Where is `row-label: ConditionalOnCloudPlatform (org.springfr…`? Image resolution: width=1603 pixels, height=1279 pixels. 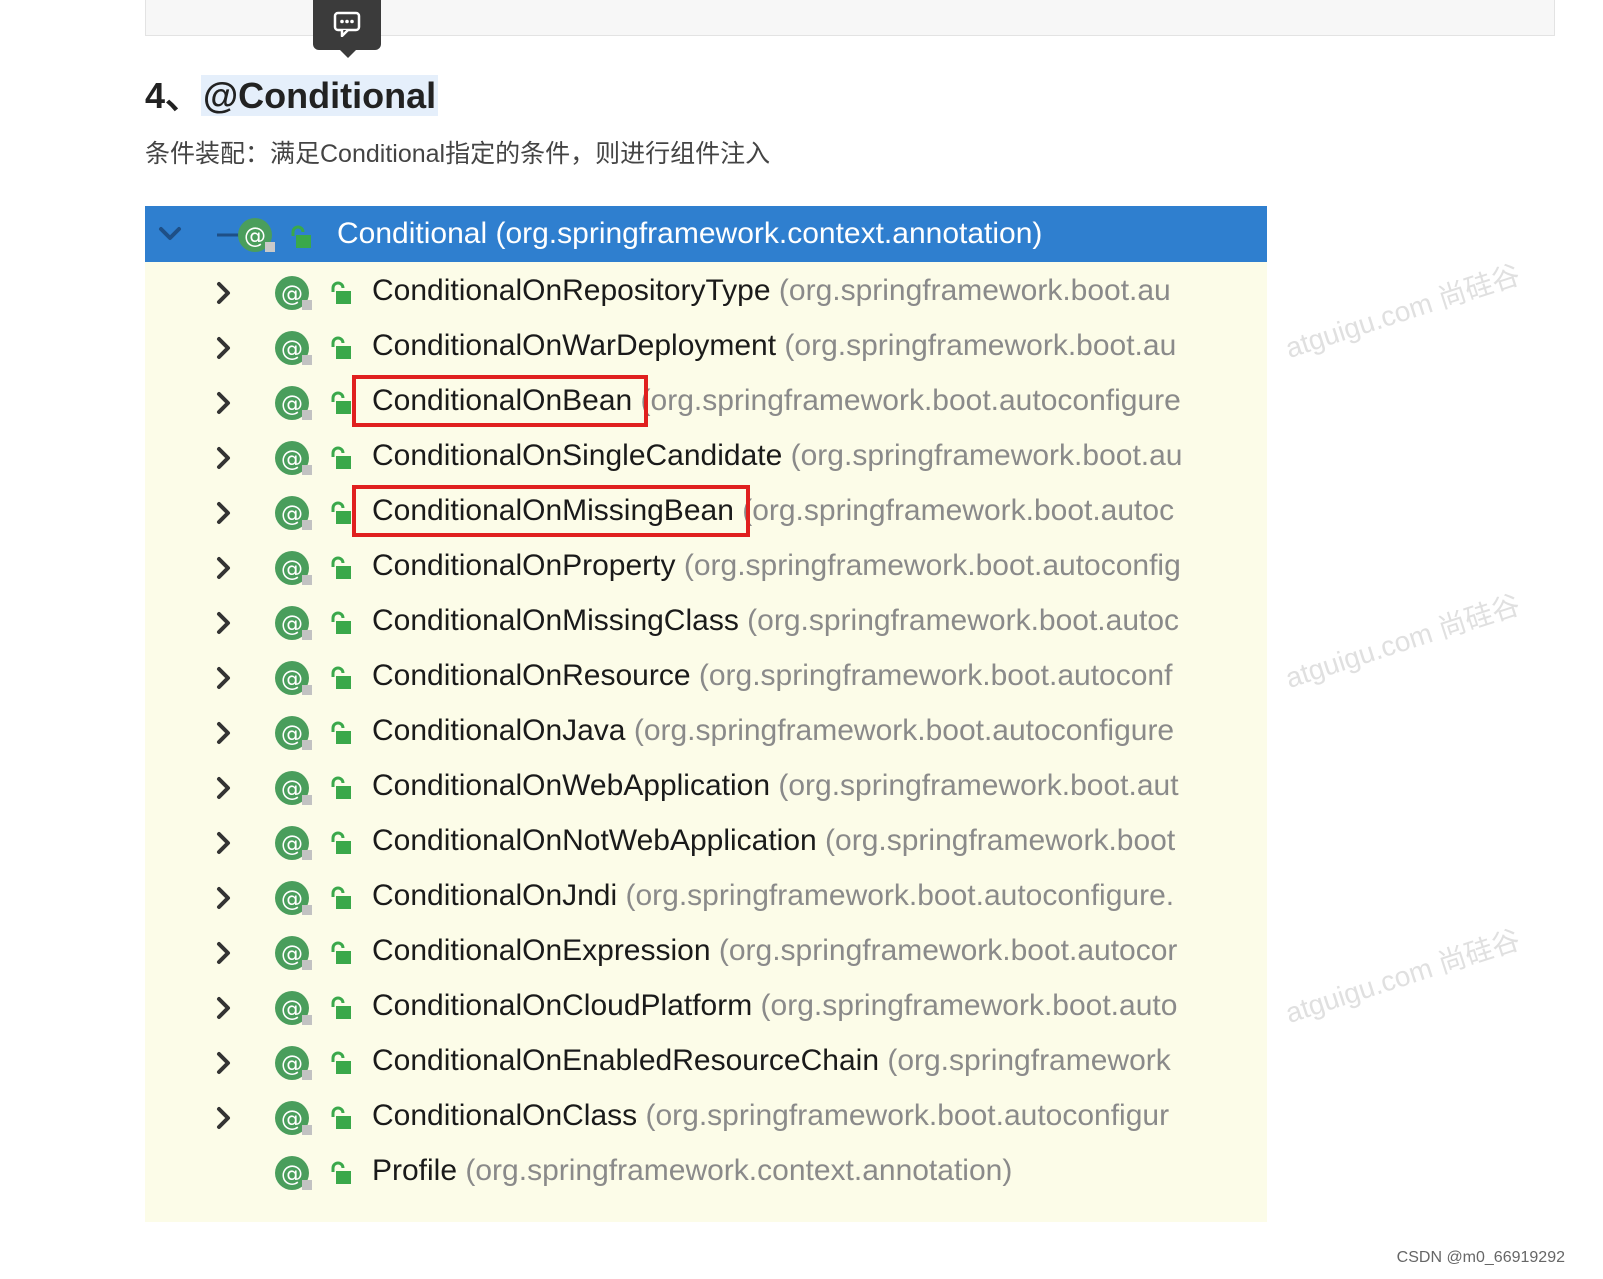 row-label: ConditionalOnCloudPlatform (org.springfr… is located at coordinates (774, 1006).